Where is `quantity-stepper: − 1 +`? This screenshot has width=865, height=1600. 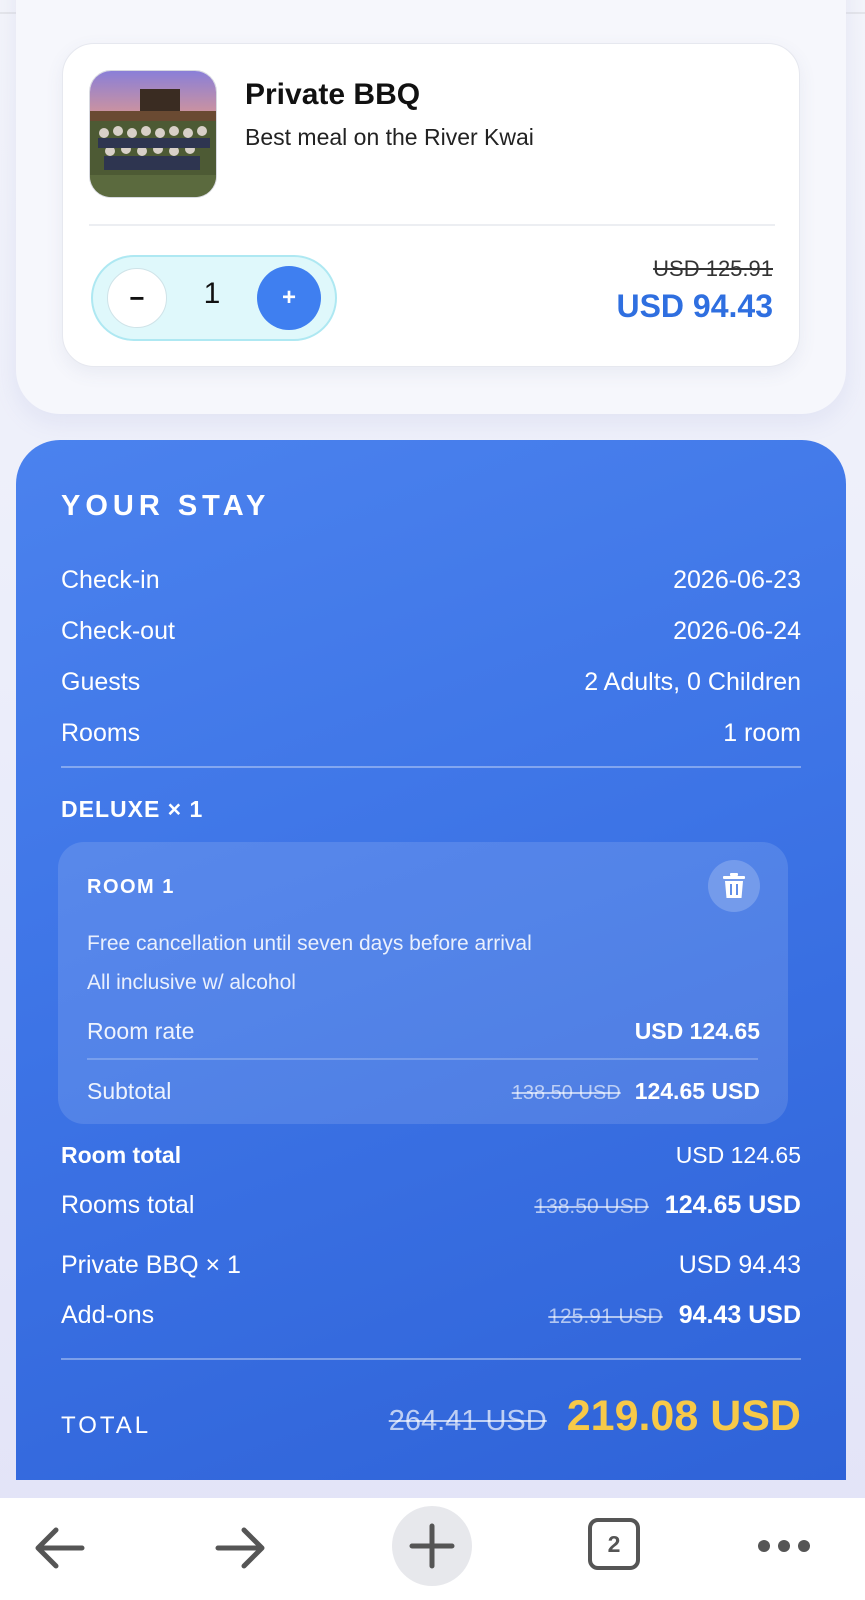
quantity-stepper: − 1 + is located at coordinates (214, 298).